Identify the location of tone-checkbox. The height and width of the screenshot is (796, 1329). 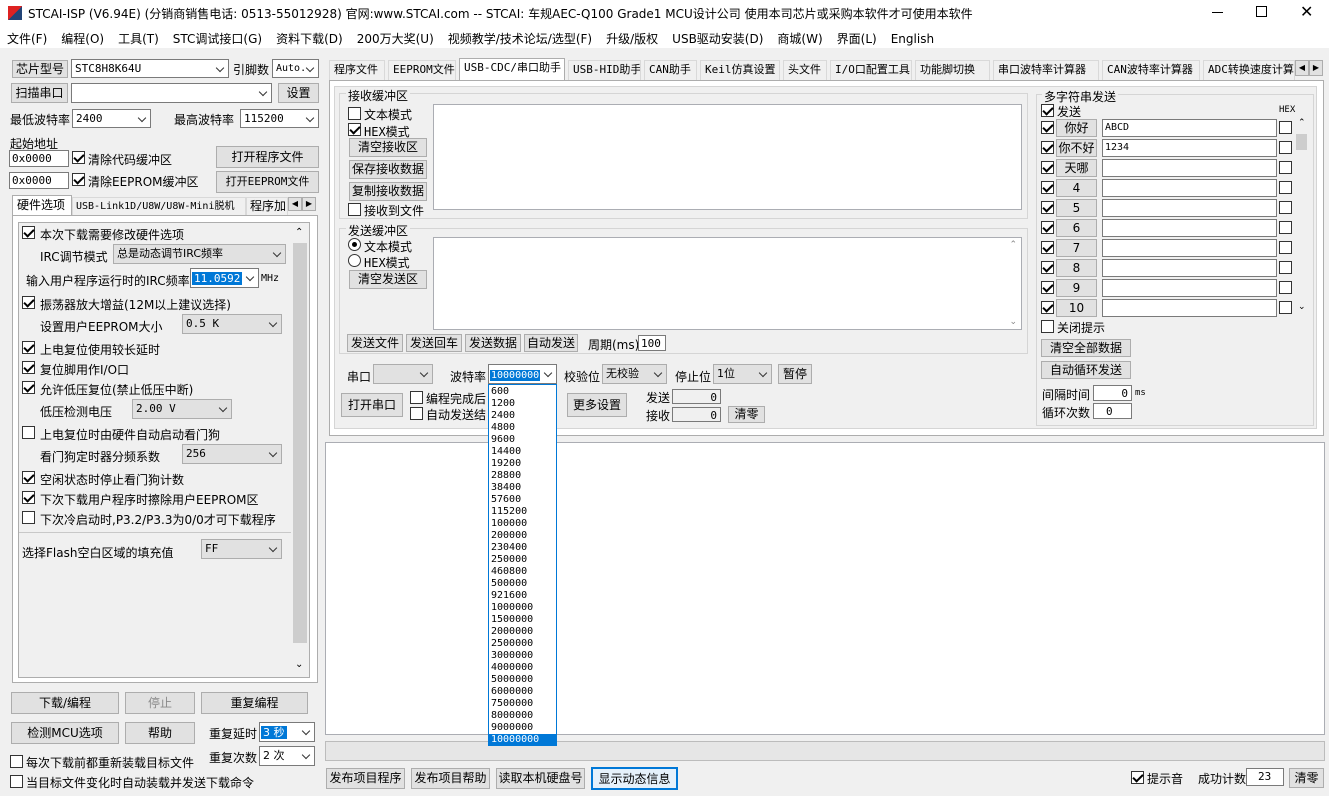
(1137, 777).